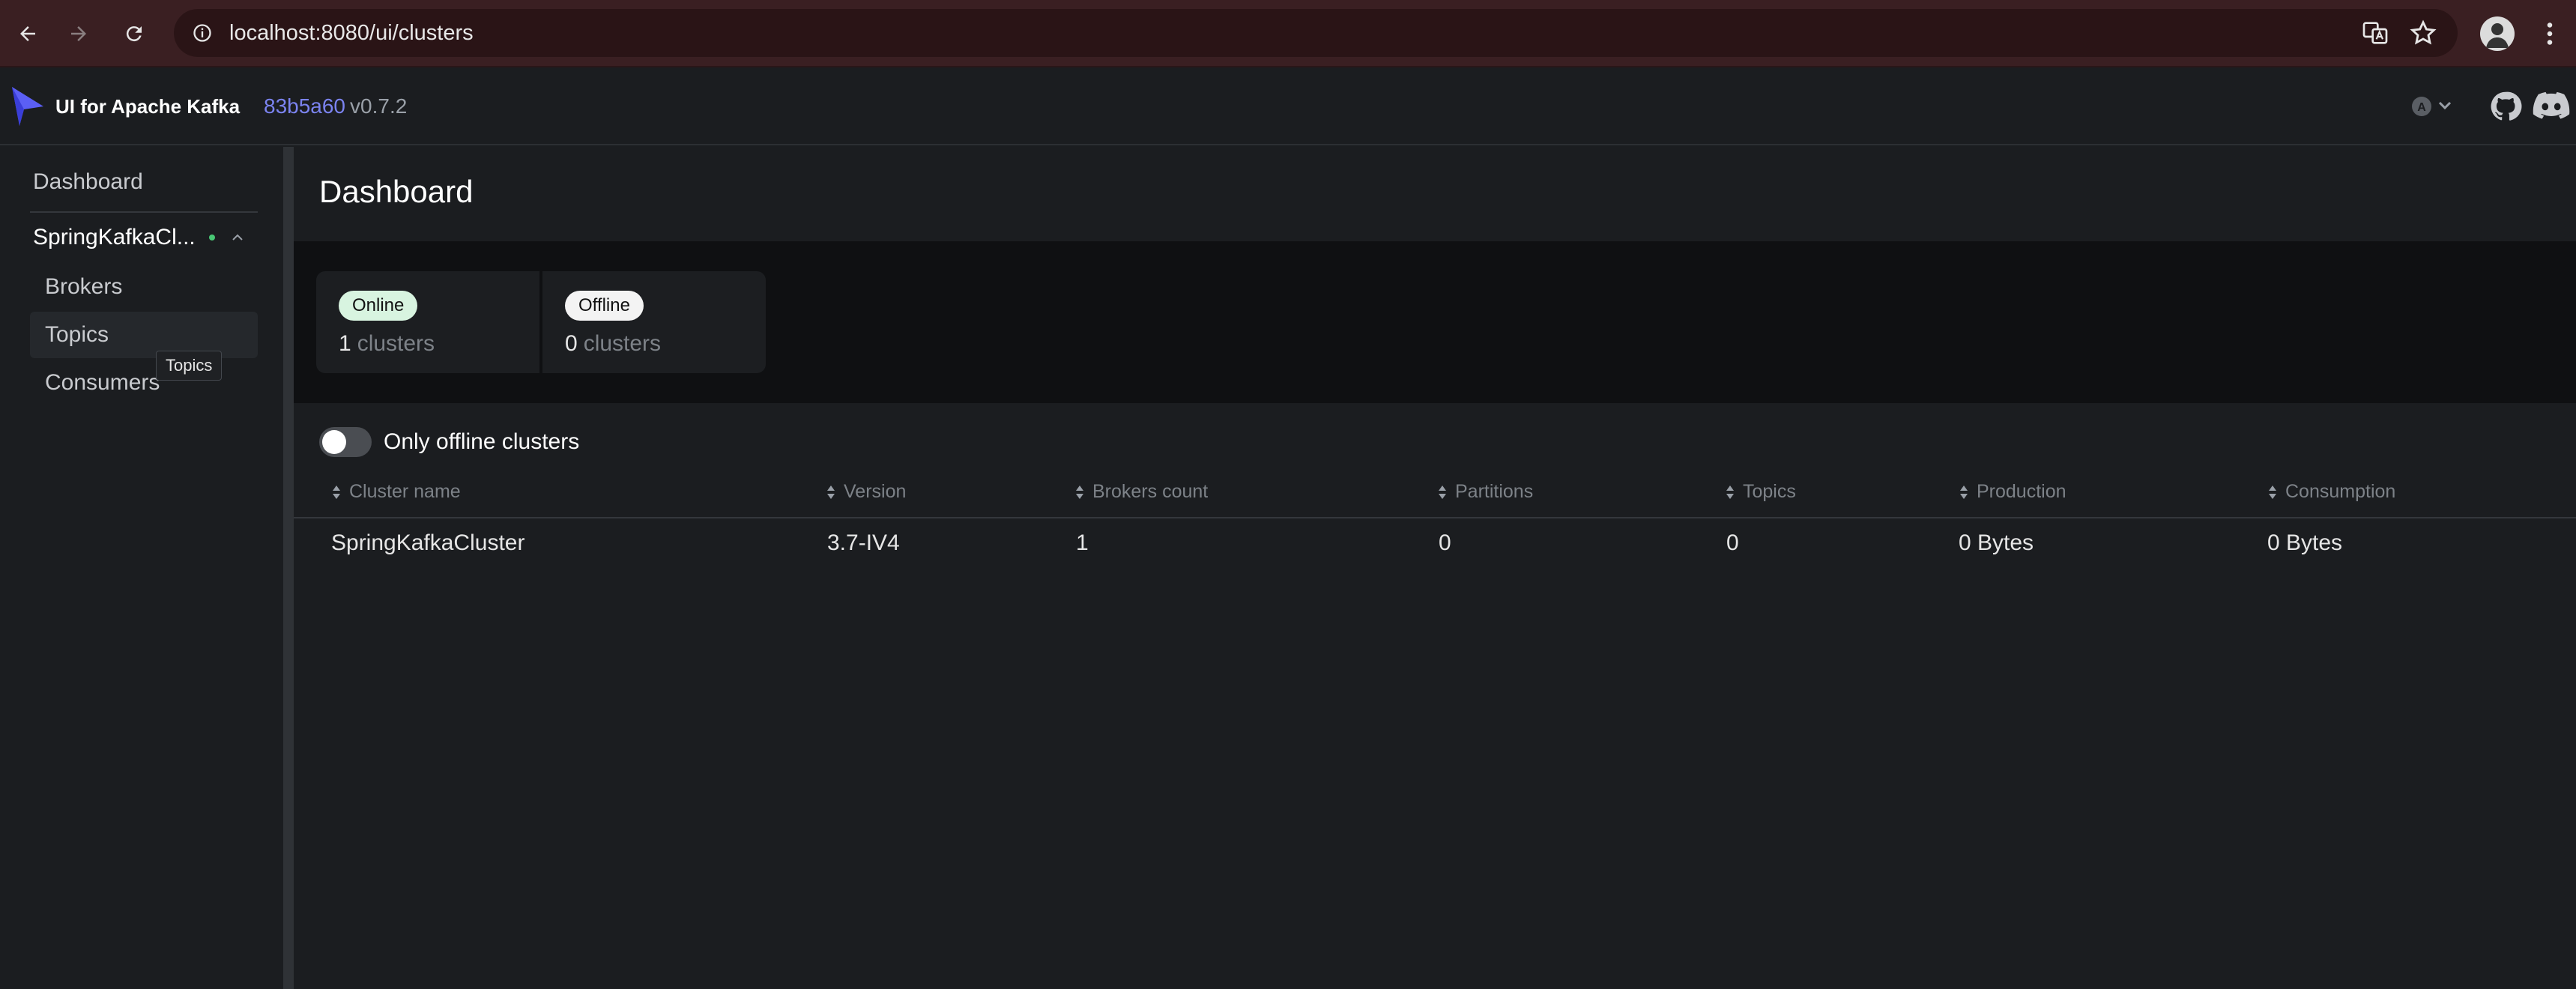 This screenshot has width=2576, height=989. Describe the element at coordinates (2550, 33) in the screenshot. I see `more-menu-icon` at that location.